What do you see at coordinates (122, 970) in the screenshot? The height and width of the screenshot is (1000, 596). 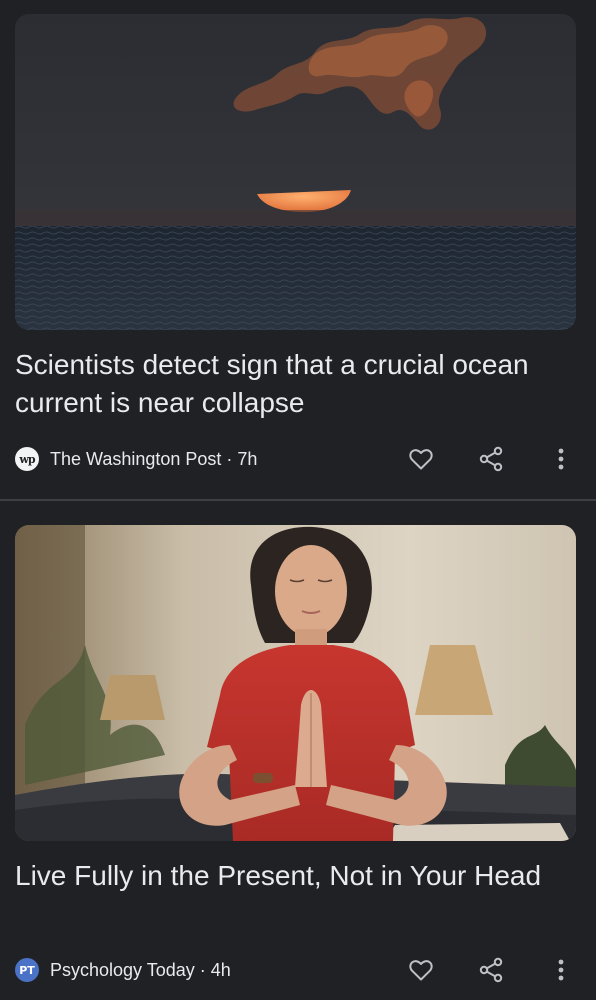 I see `source-name: Psychology Today` at bounding box center [122, 970].